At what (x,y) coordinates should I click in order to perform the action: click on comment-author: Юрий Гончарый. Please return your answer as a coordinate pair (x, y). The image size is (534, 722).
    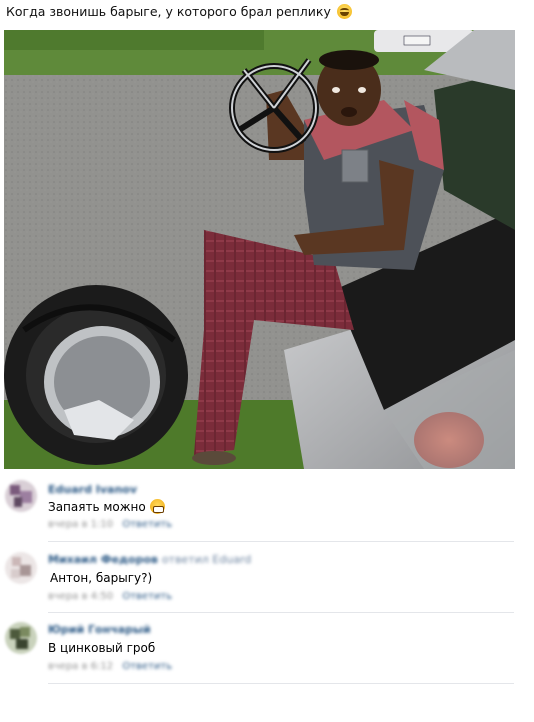
    Looking at the image, I should click on (99, 629).